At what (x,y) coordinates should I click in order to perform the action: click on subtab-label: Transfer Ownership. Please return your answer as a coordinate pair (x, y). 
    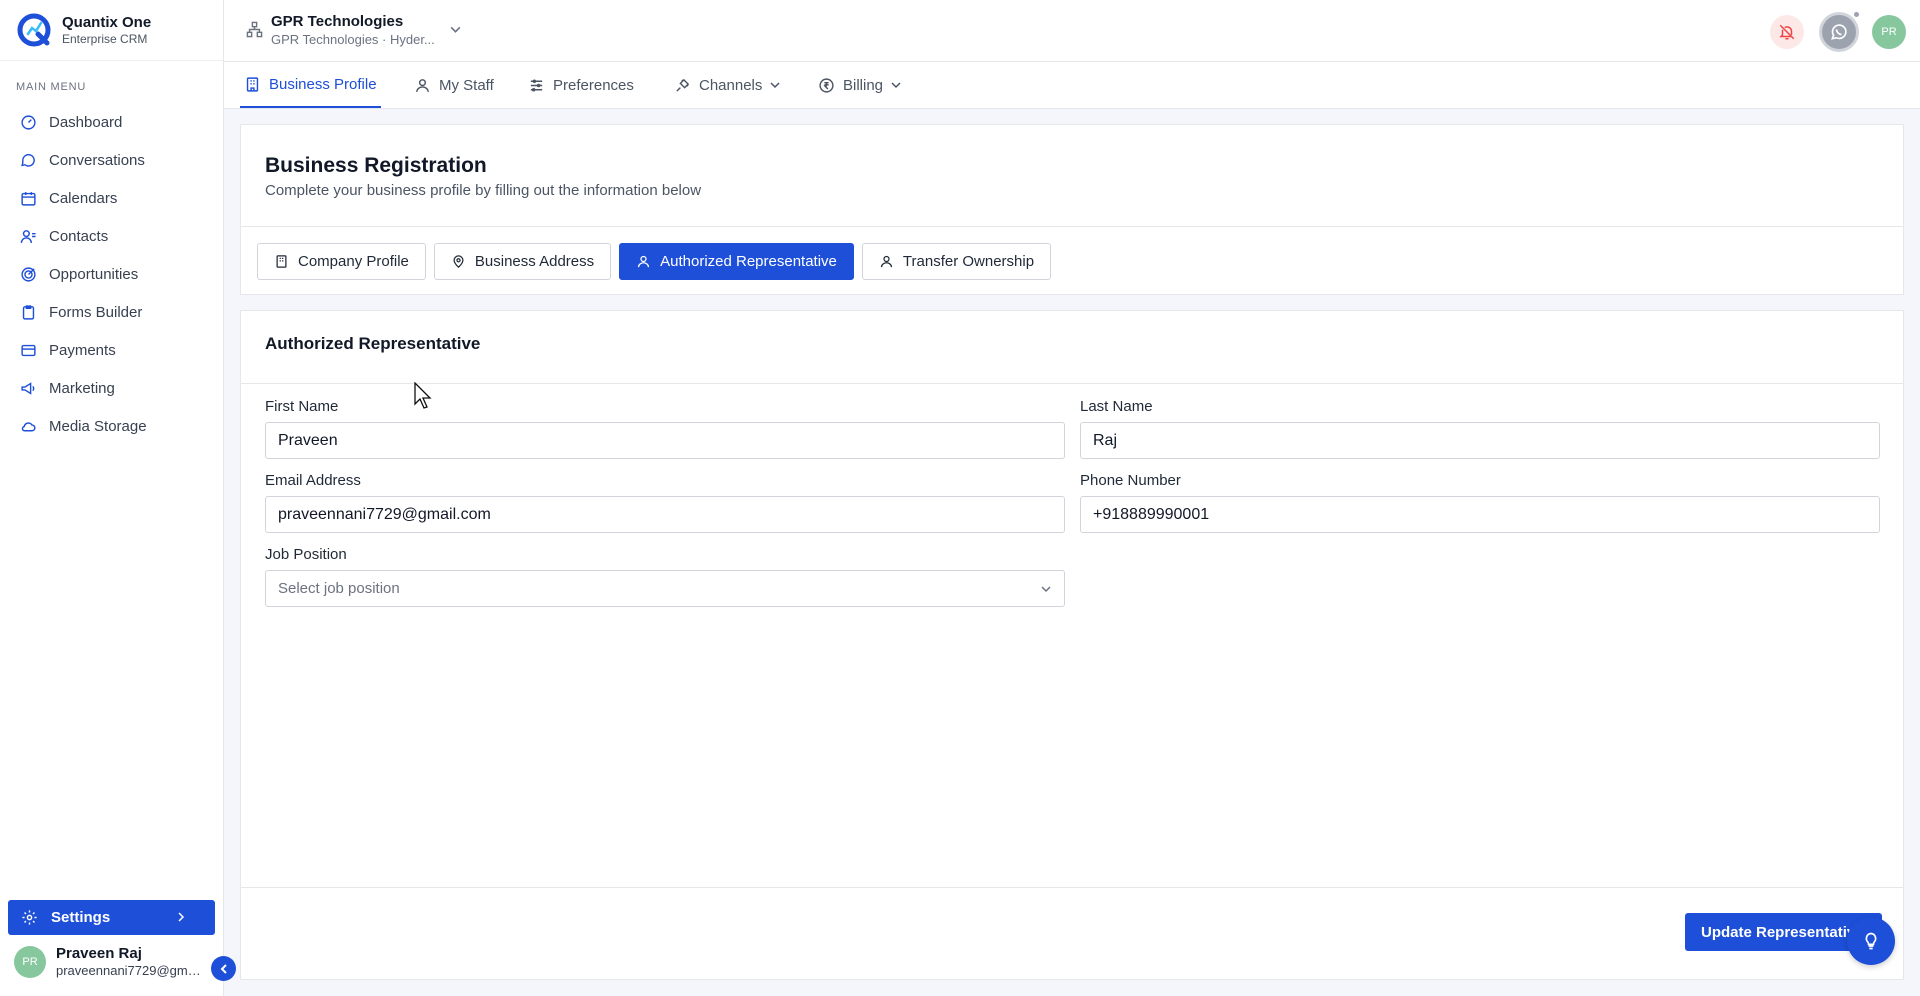
    Looking at the image, I should click on (968, 261).